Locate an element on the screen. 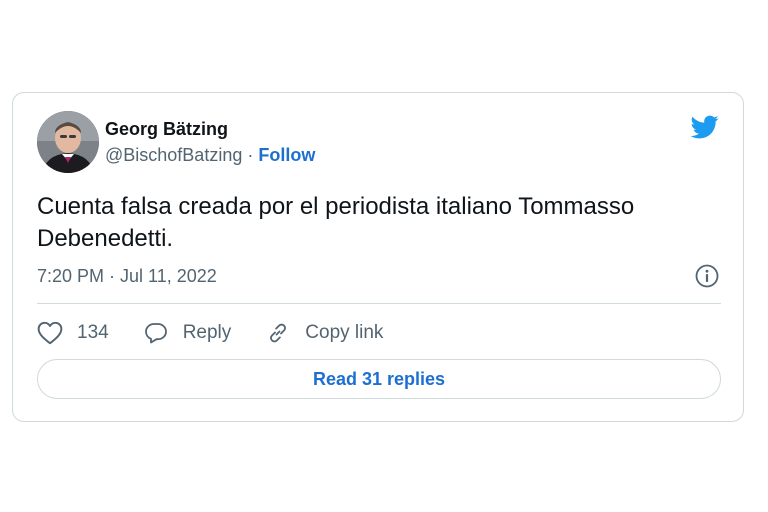  read-replies-button: Read 31 replies is located at coordinates (379, 379).